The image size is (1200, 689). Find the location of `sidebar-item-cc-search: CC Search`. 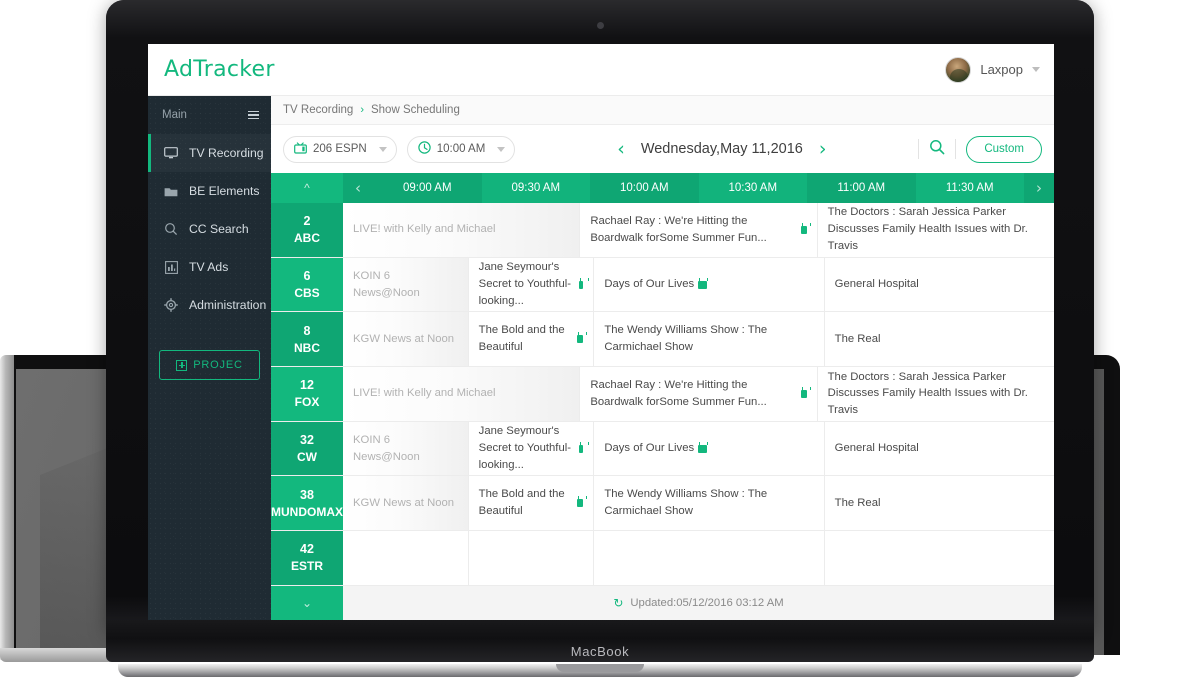

sidebar-item-cc-search: CC Search is located at coordinates (209, 229).